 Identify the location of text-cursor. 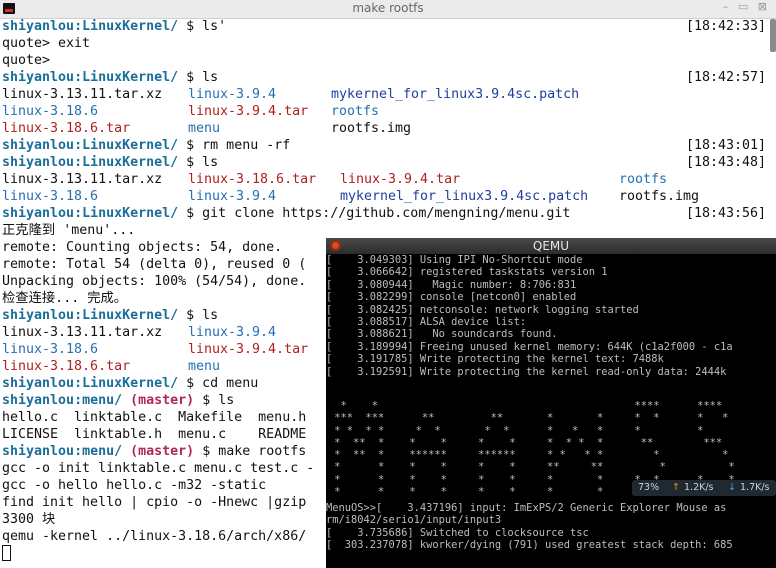
(6, 553).